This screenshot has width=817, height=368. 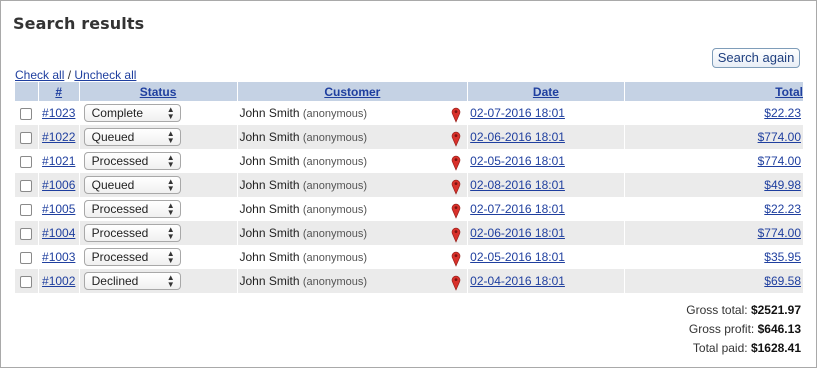 I want to click on date-cell: 02-08-2016 18:01, so click(x=546, y=185).